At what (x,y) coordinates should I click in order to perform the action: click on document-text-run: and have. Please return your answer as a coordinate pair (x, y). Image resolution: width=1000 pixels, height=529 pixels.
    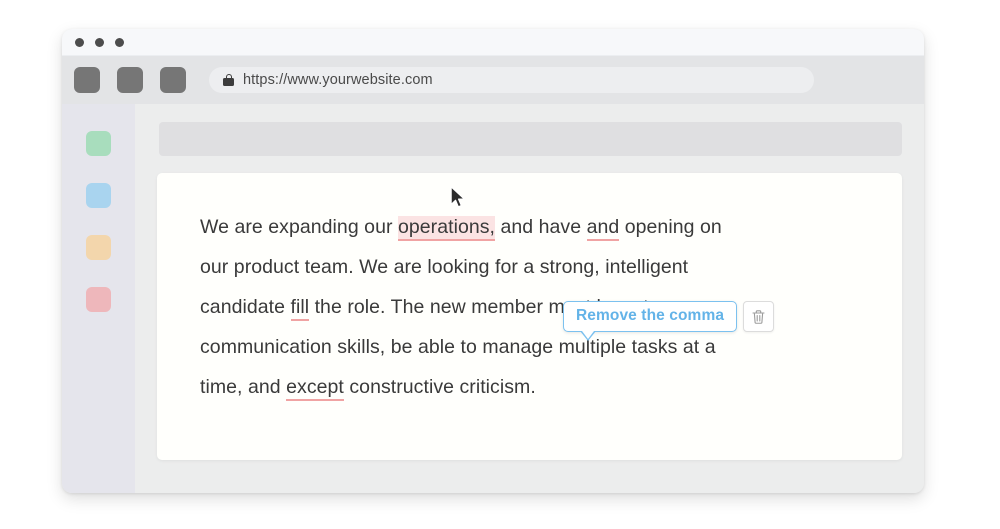
    Looking at the image, I should click on (541, 227).